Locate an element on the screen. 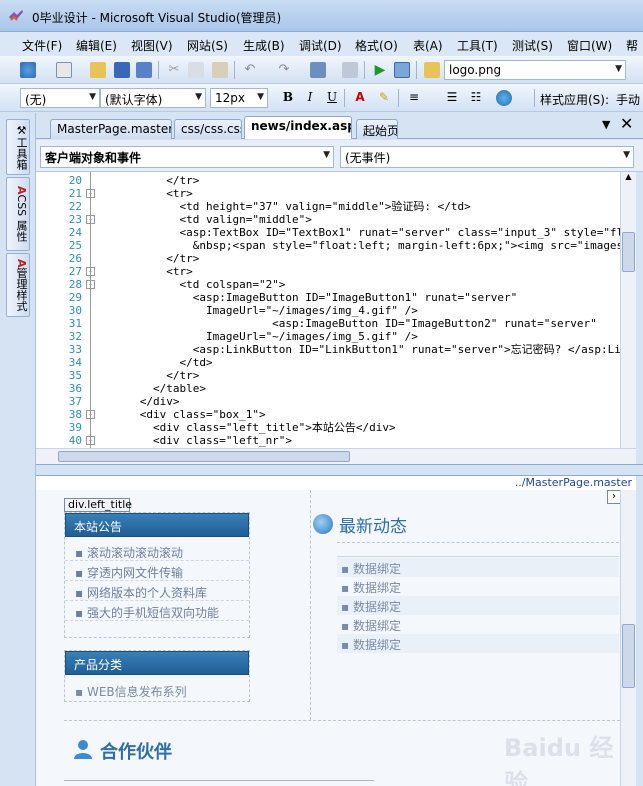 Image resolution: width=643 pixels, height=786 pixels. css-properties-tab-label: CSS 属性 is located at coordinates (21, 218).